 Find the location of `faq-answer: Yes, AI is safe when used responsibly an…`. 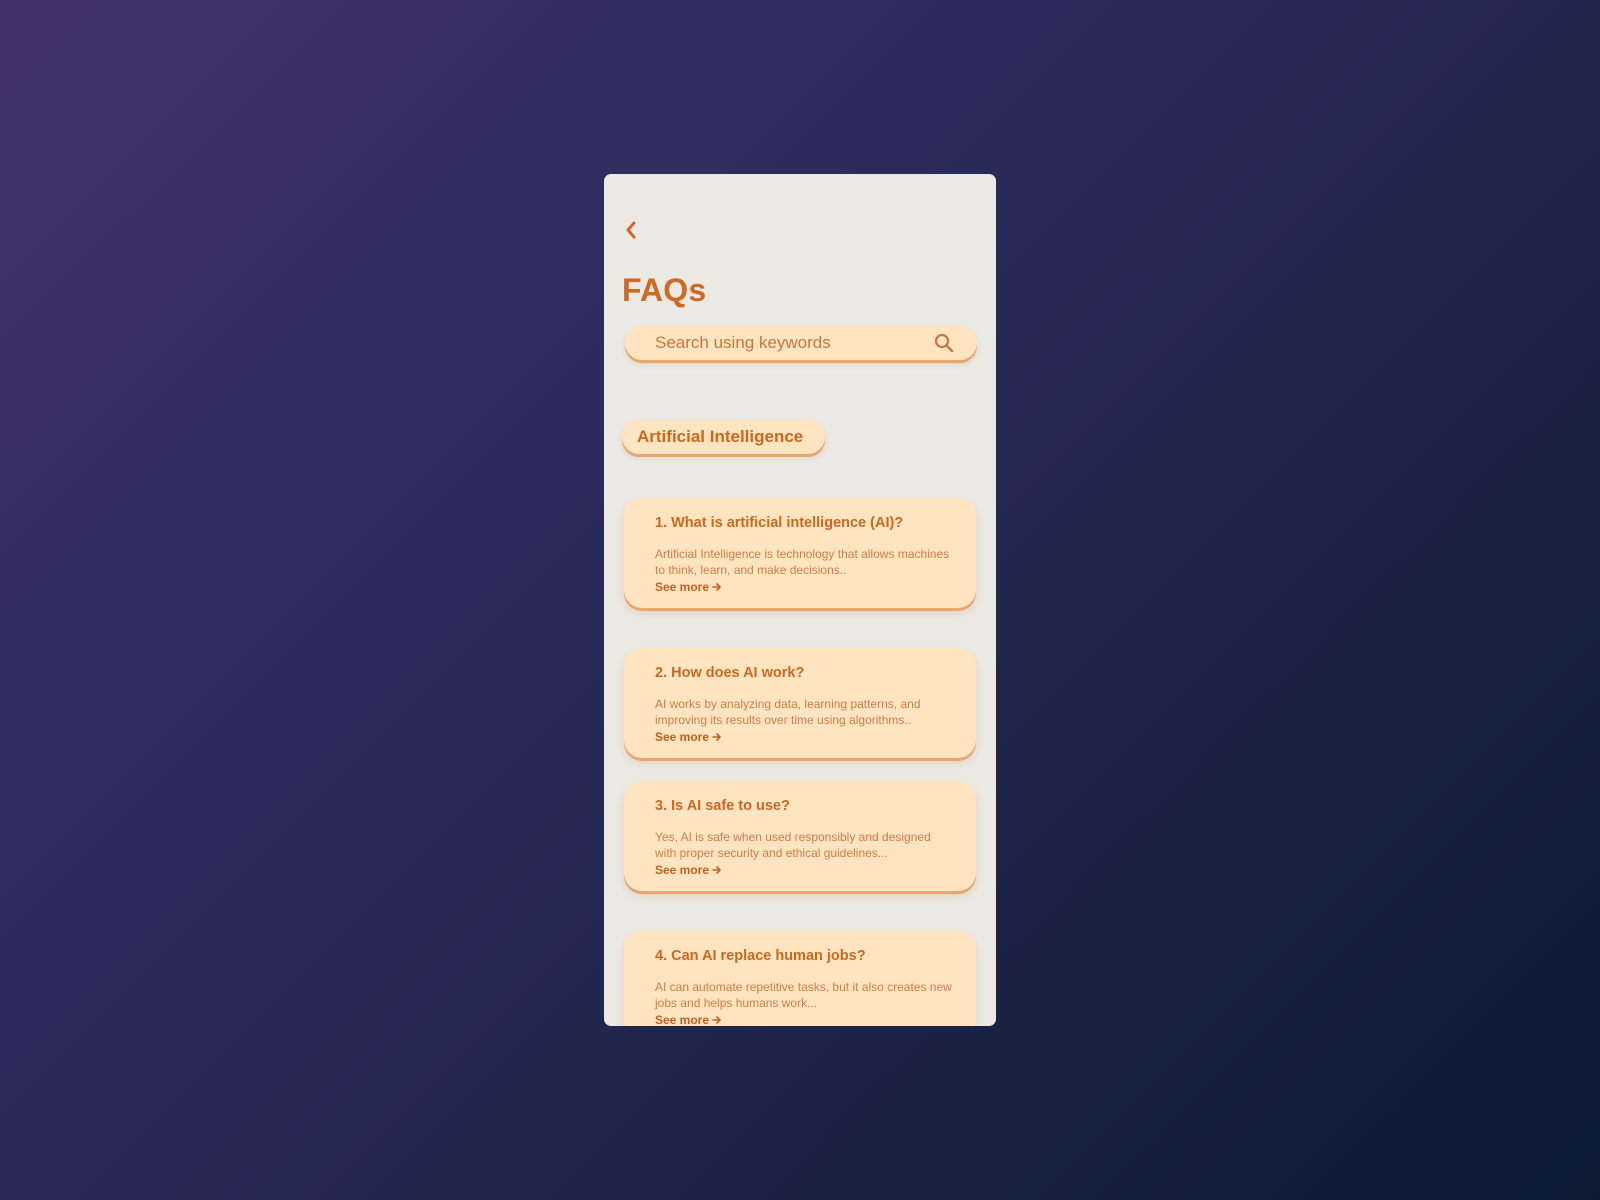

faq-answer: Yes, AI is safe when used responsibly an… is located at coordinates (793, 845).